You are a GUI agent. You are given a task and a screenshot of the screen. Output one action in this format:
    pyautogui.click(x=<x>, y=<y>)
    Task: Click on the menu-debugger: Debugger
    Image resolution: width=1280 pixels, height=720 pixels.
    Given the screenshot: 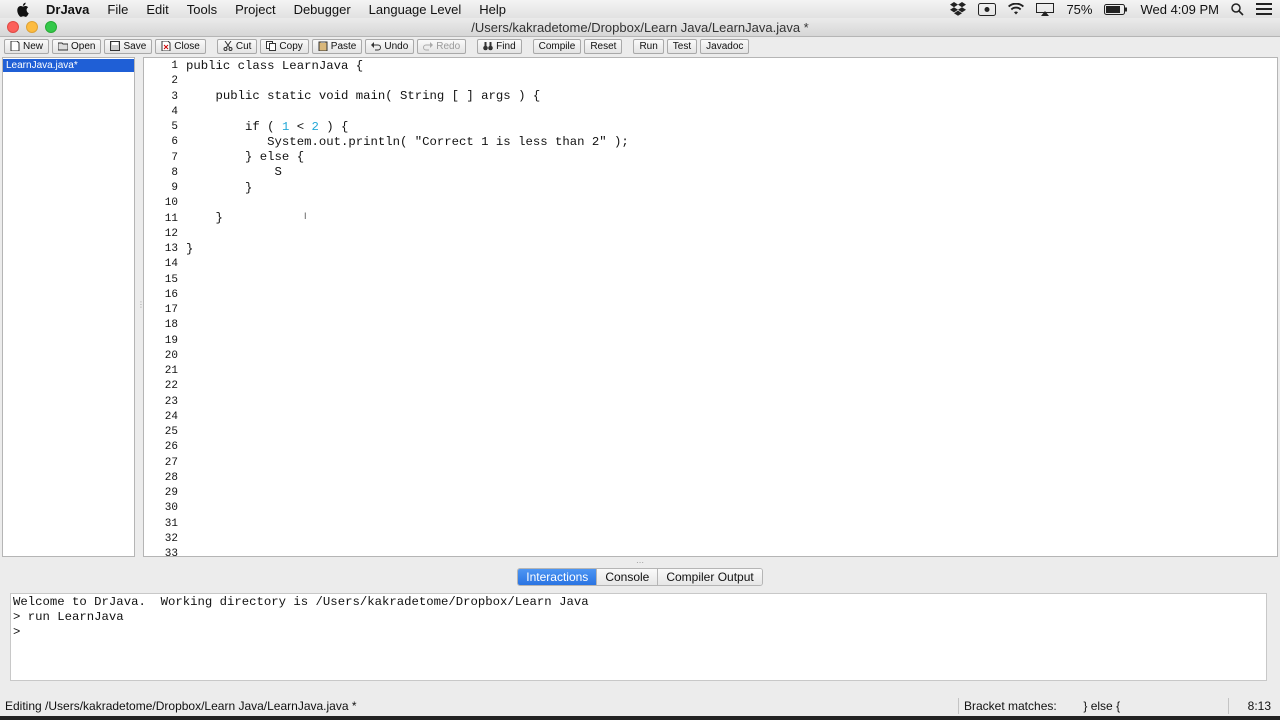 What is the action you would take?
    pyautogui.click(x=322, y=9)
    